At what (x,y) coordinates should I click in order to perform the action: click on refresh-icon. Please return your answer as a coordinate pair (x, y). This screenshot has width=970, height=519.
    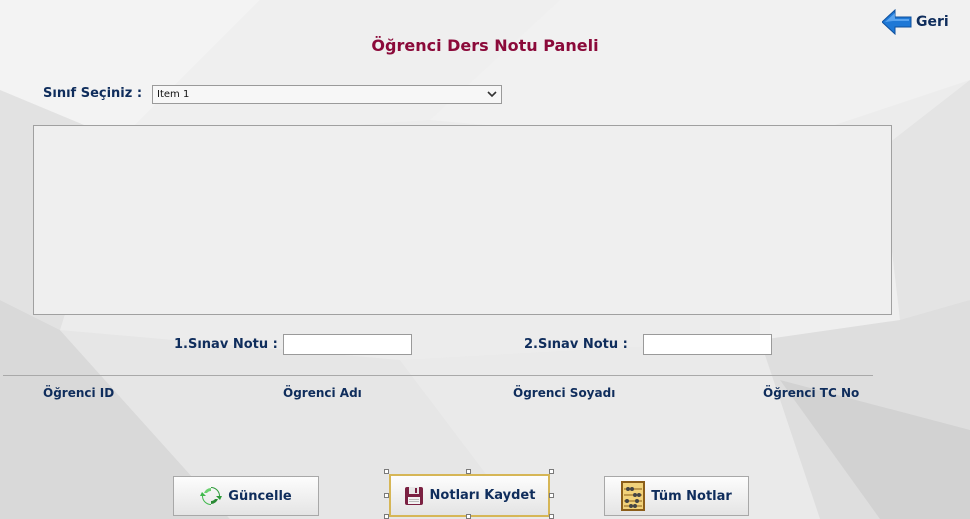
    Looking at the image, I should click on (211, 496).